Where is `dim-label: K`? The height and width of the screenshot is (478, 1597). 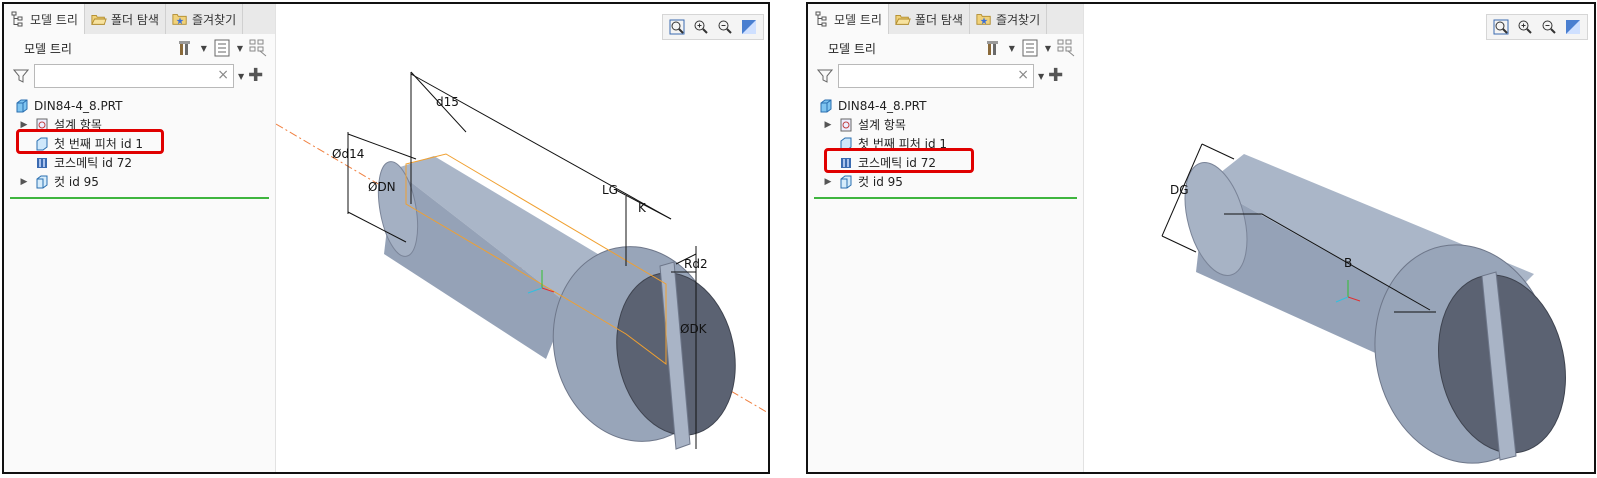 dim-label: K is located at coordinates (642, 208).